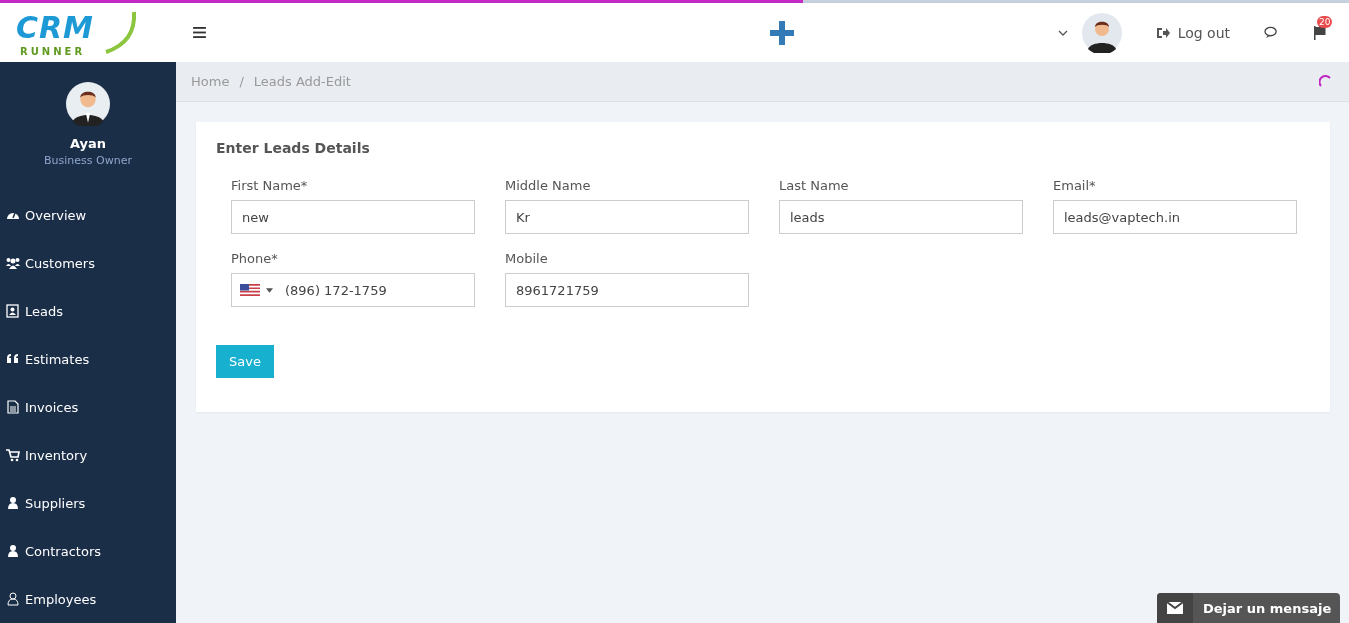 The height and width of the screenshot is (623, 1349). Describe the element at coordinates (88, 359) in the screenshot. I see `sidebar-item: Estimates` at that location.